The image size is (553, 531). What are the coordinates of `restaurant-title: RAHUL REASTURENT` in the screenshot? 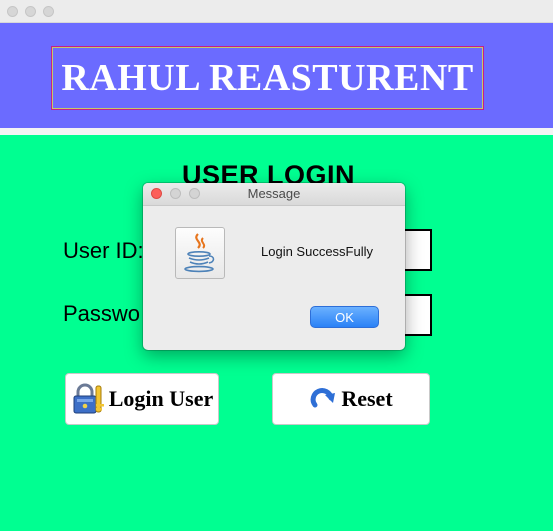 It's located at (267, 78).